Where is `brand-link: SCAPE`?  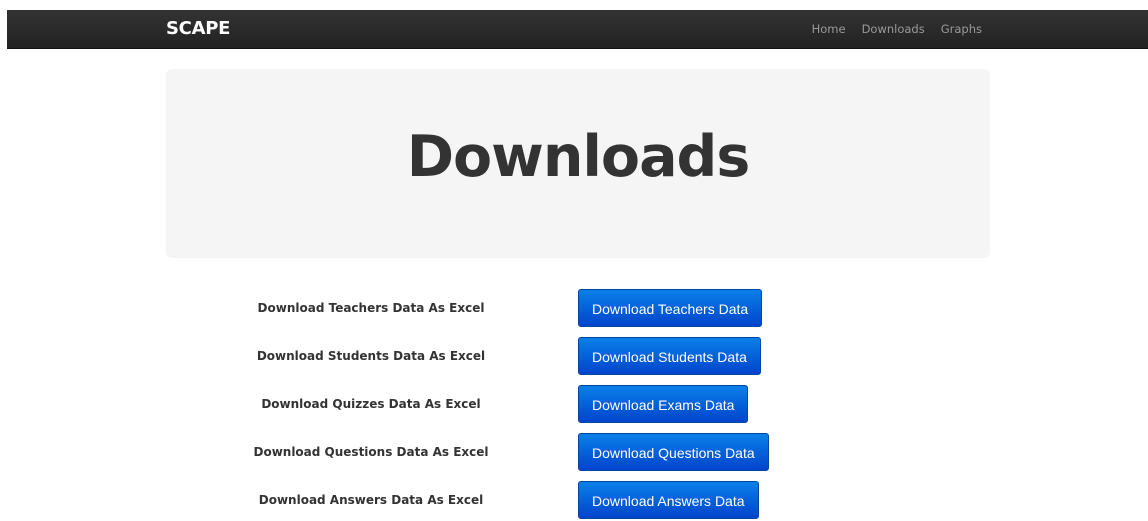
brand-link: SCAPE is located at coordinates (198, 28).